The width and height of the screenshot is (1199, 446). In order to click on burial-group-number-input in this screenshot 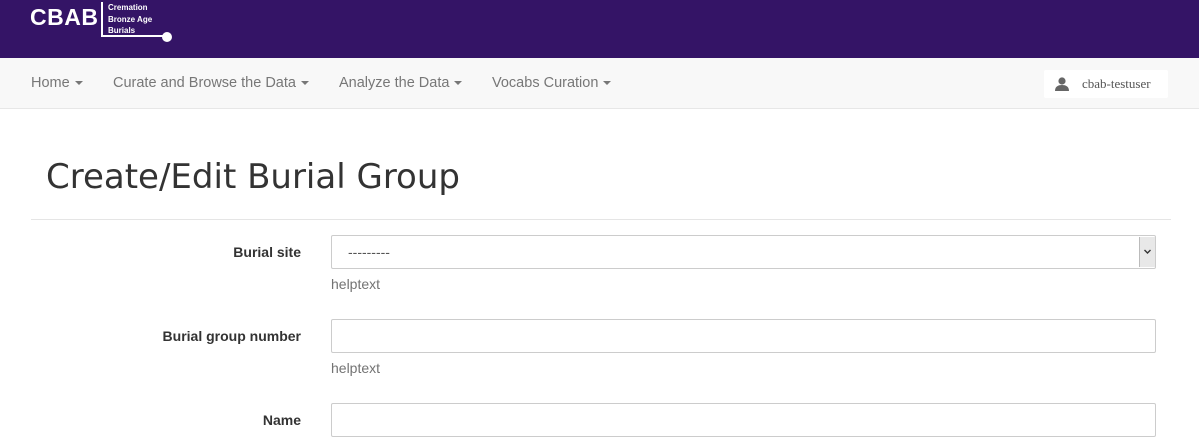, I will do `click(743, 336)`.